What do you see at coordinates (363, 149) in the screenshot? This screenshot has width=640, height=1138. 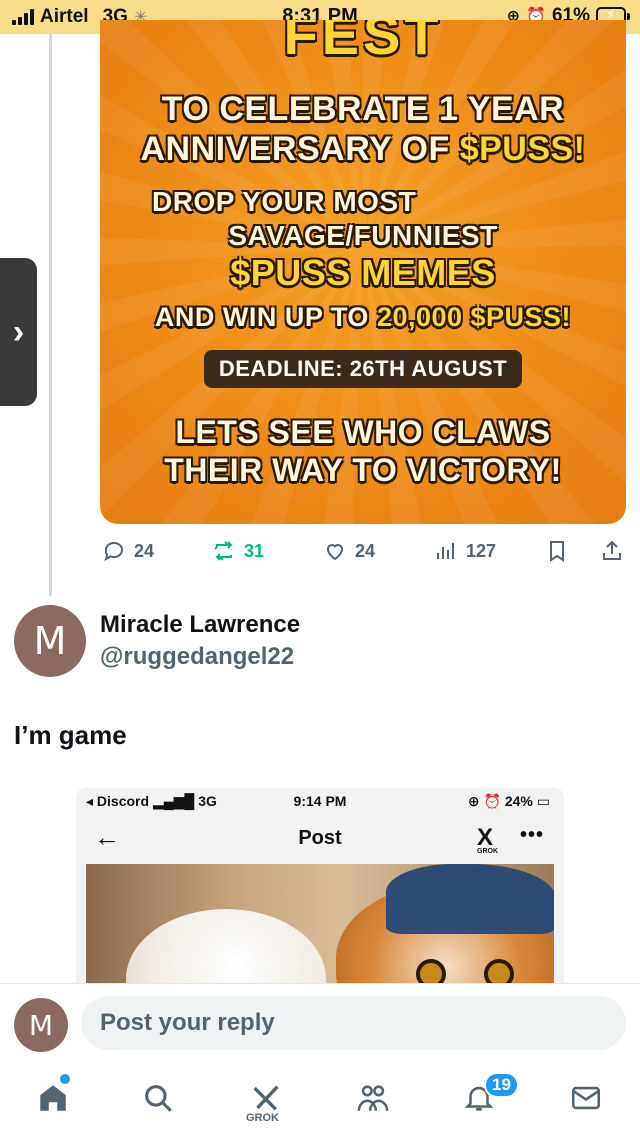 I see `promo-line-2: ANNIVERSARY OF $PUSS!` at bounding box center [363, 149].